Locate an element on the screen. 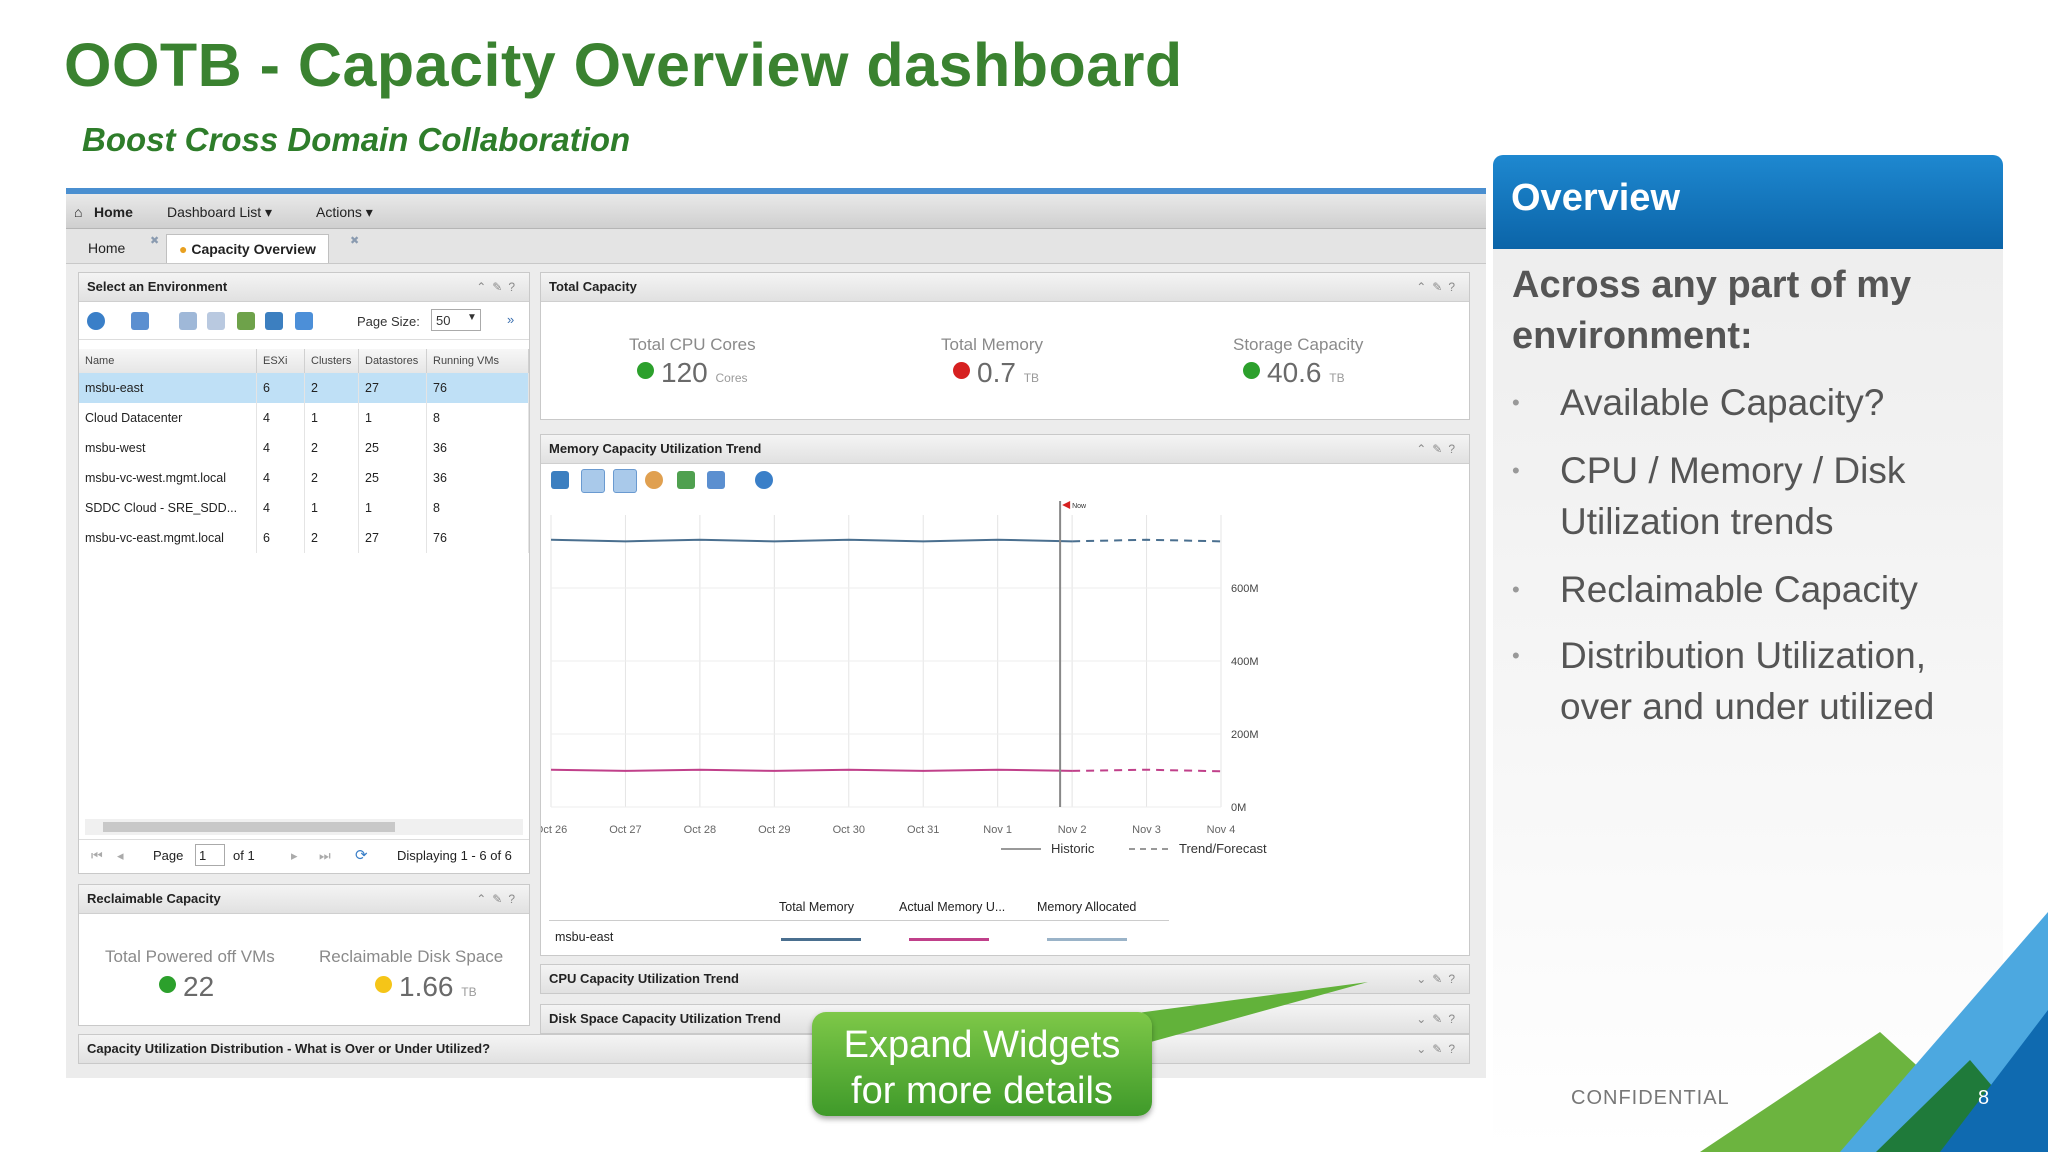 The image size is (2048, 1152). powered-off-value: 22 is located at coordinates (186, 987).